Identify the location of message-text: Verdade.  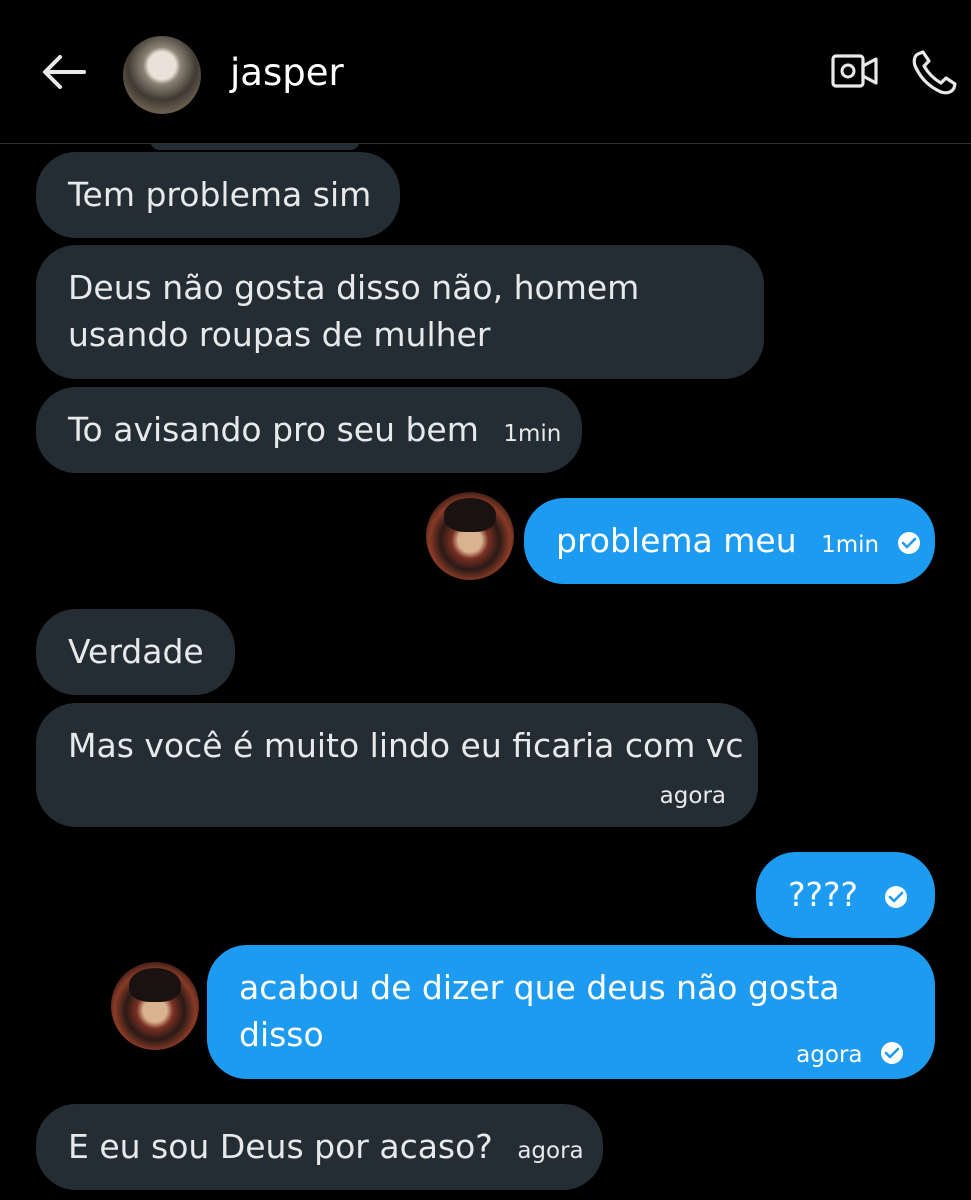
(136, 651).